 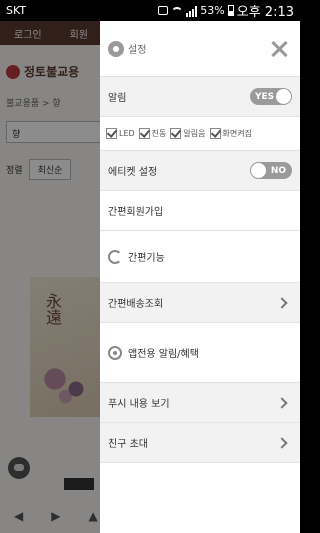 What do you see at coordinates (200, 97) in the screenshot?
I see `notifications-row: 알림 YES` at bounding box center [200, 97].